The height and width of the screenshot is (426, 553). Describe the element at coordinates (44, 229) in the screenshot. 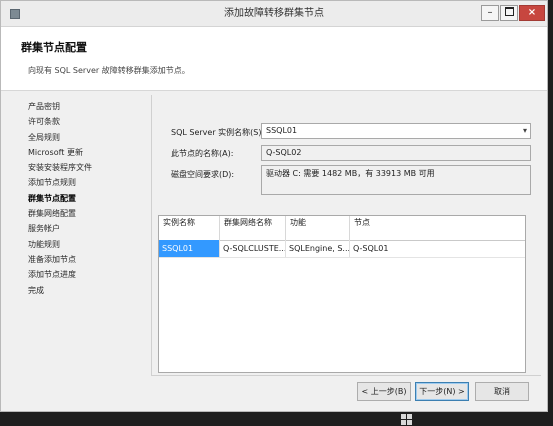

I see `nav-item-service-accounts: 服务帐户` at that location.